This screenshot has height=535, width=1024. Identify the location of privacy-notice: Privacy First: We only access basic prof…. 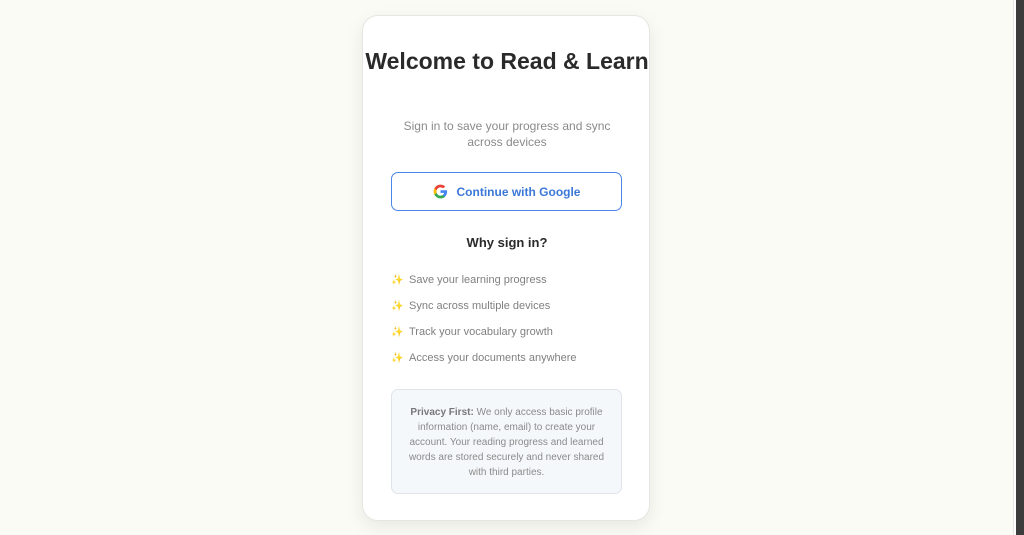
(506, 441).